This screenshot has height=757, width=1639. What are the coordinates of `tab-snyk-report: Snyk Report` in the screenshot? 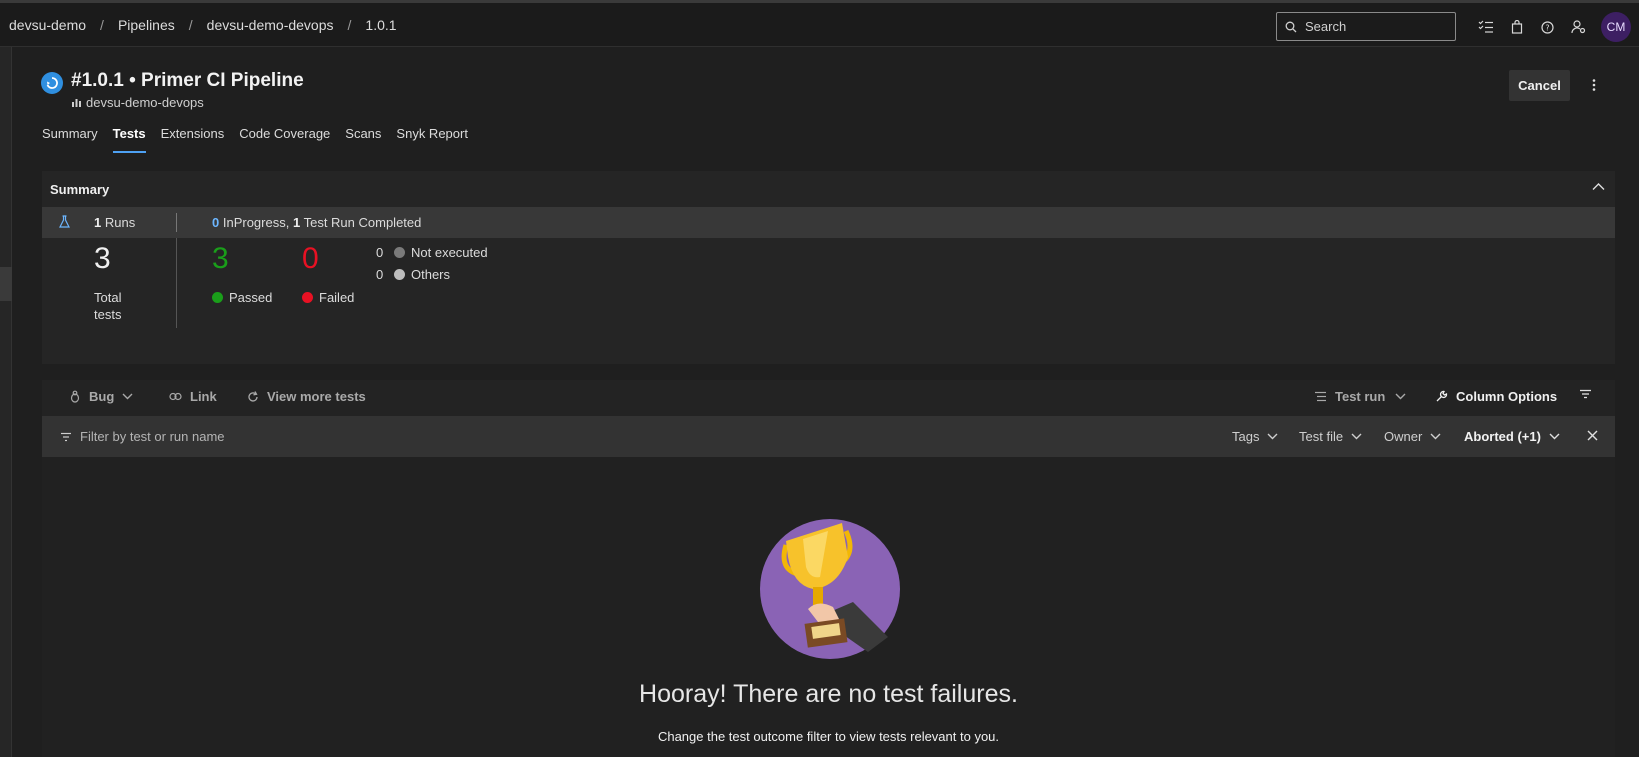 It's located at (432, 139).